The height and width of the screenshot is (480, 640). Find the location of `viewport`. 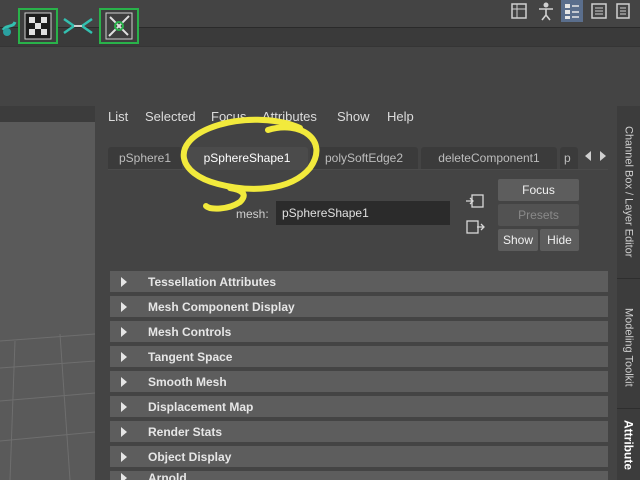

viewport is located at coordinates (47, 293).